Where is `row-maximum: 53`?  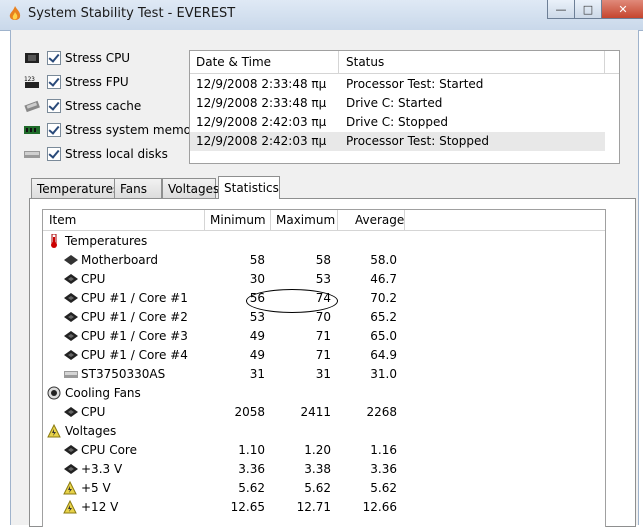
row-maximum: 53 is located at coordinates (323, 279).